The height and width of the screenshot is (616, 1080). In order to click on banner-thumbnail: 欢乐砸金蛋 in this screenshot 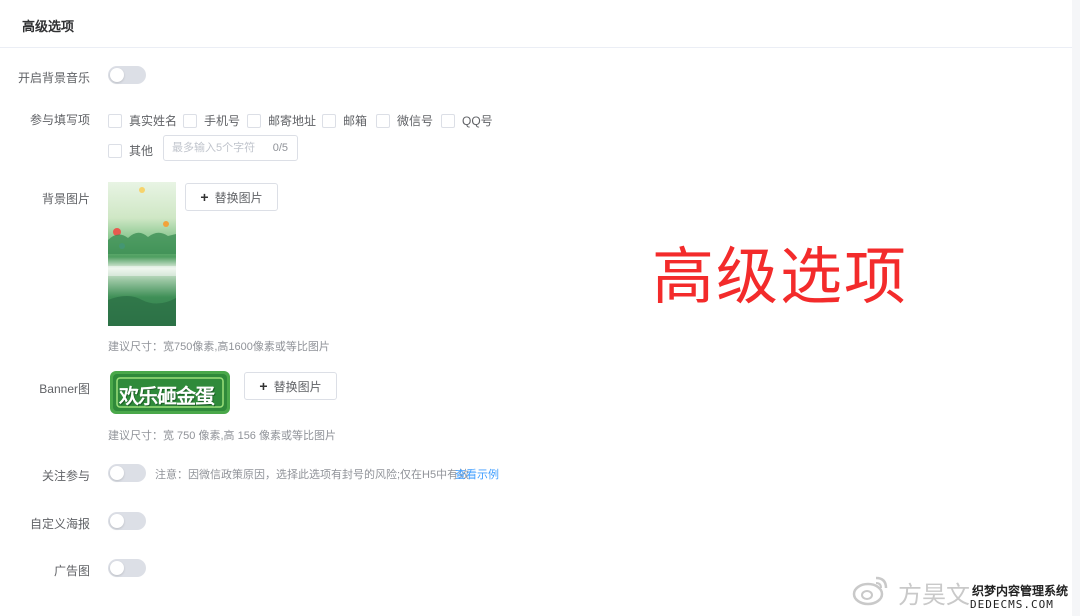, I will do `click(170, 392)`.